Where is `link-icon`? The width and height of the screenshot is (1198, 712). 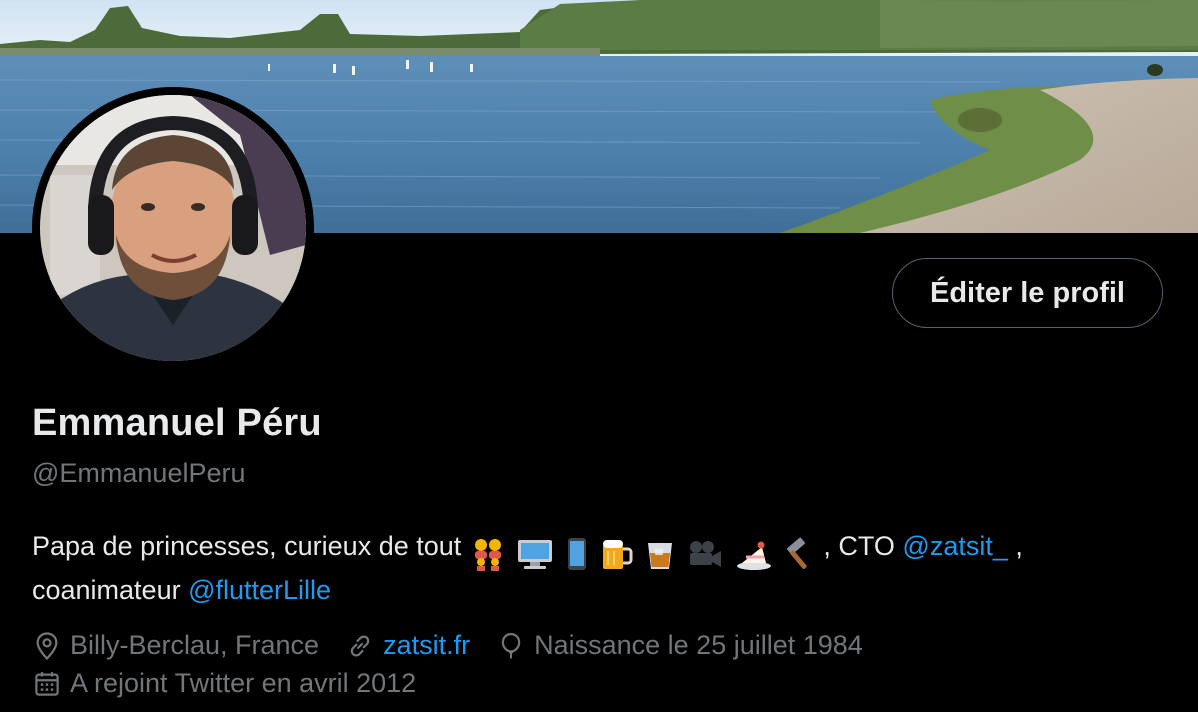
link-icon is located at coordinates (360, 645).